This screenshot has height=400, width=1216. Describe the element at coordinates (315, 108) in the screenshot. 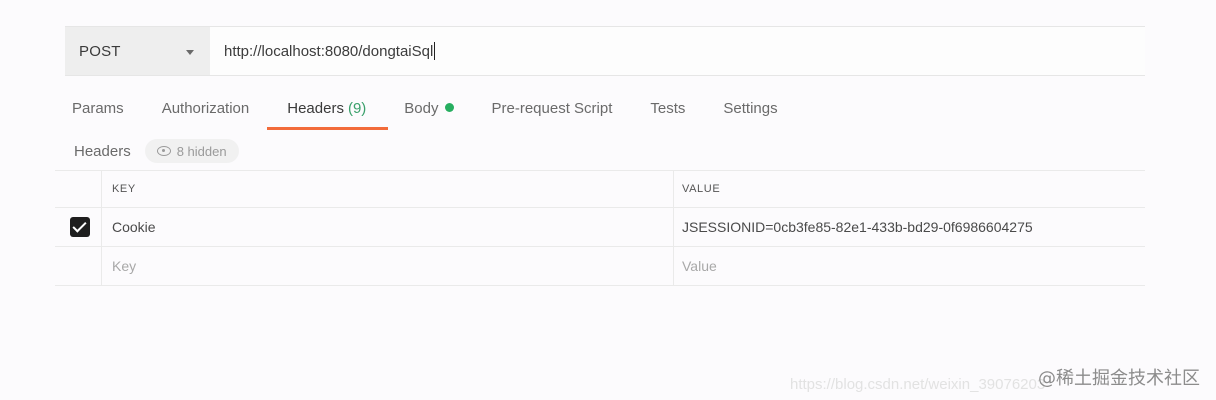

I see `tab-label: Headers` at that location.